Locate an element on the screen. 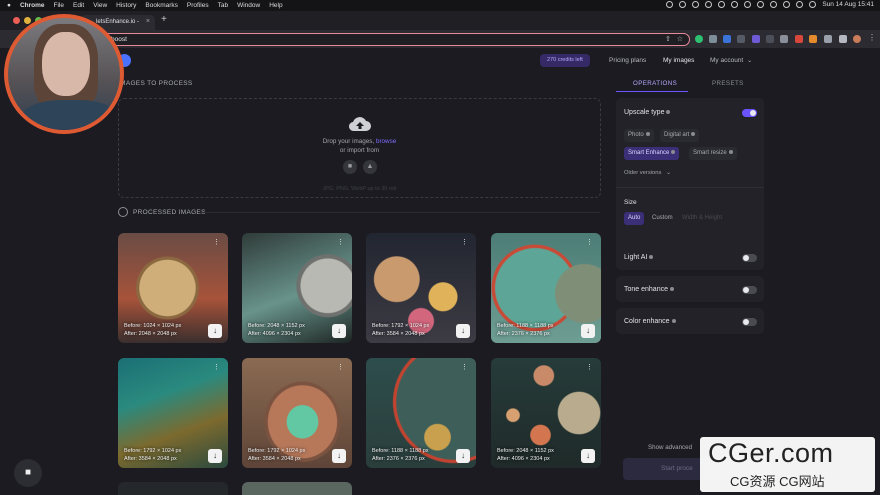  extension-dark-icon is located at coordinates (770, 39).